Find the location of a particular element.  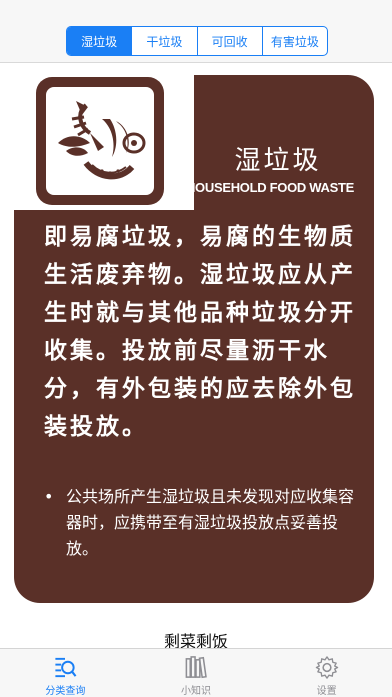

tab-category-search: 分类查询 is located at coordinates (65, 673).